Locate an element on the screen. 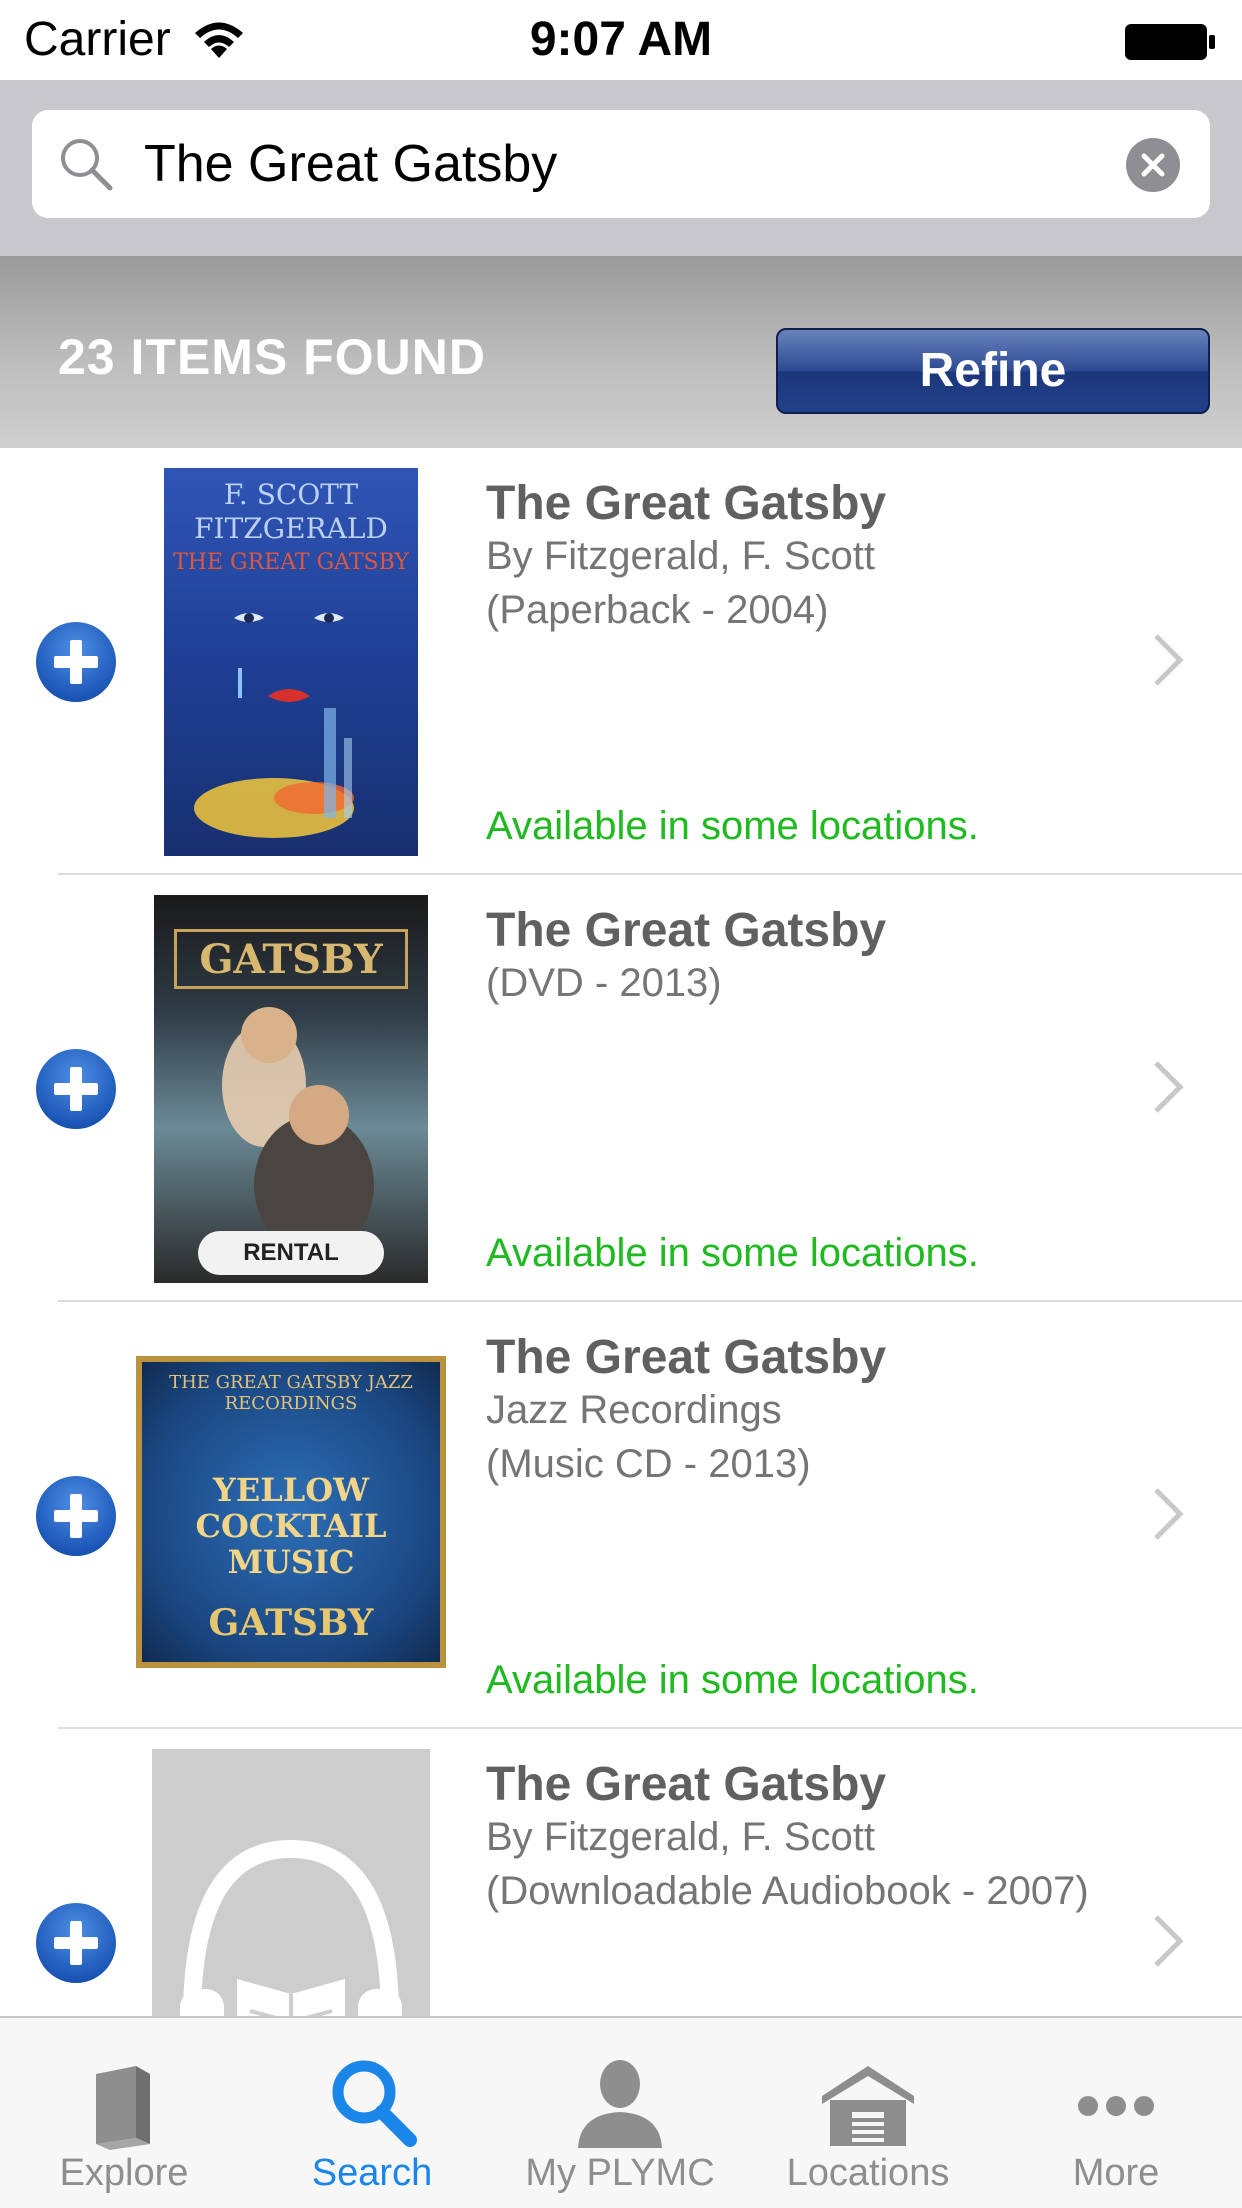 This screenshot has height=2208, width=1242. search-input is located at coordinates (624, 164).